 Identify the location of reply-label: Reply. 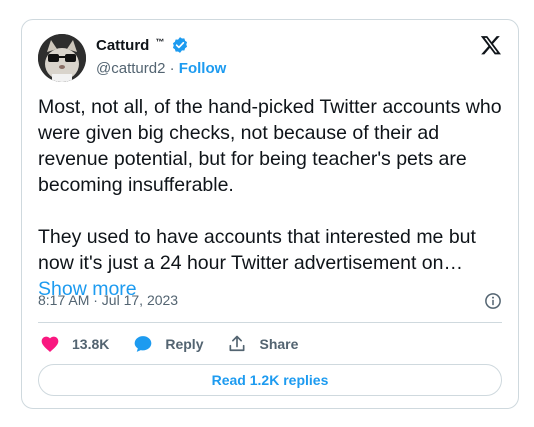
(184, 344).